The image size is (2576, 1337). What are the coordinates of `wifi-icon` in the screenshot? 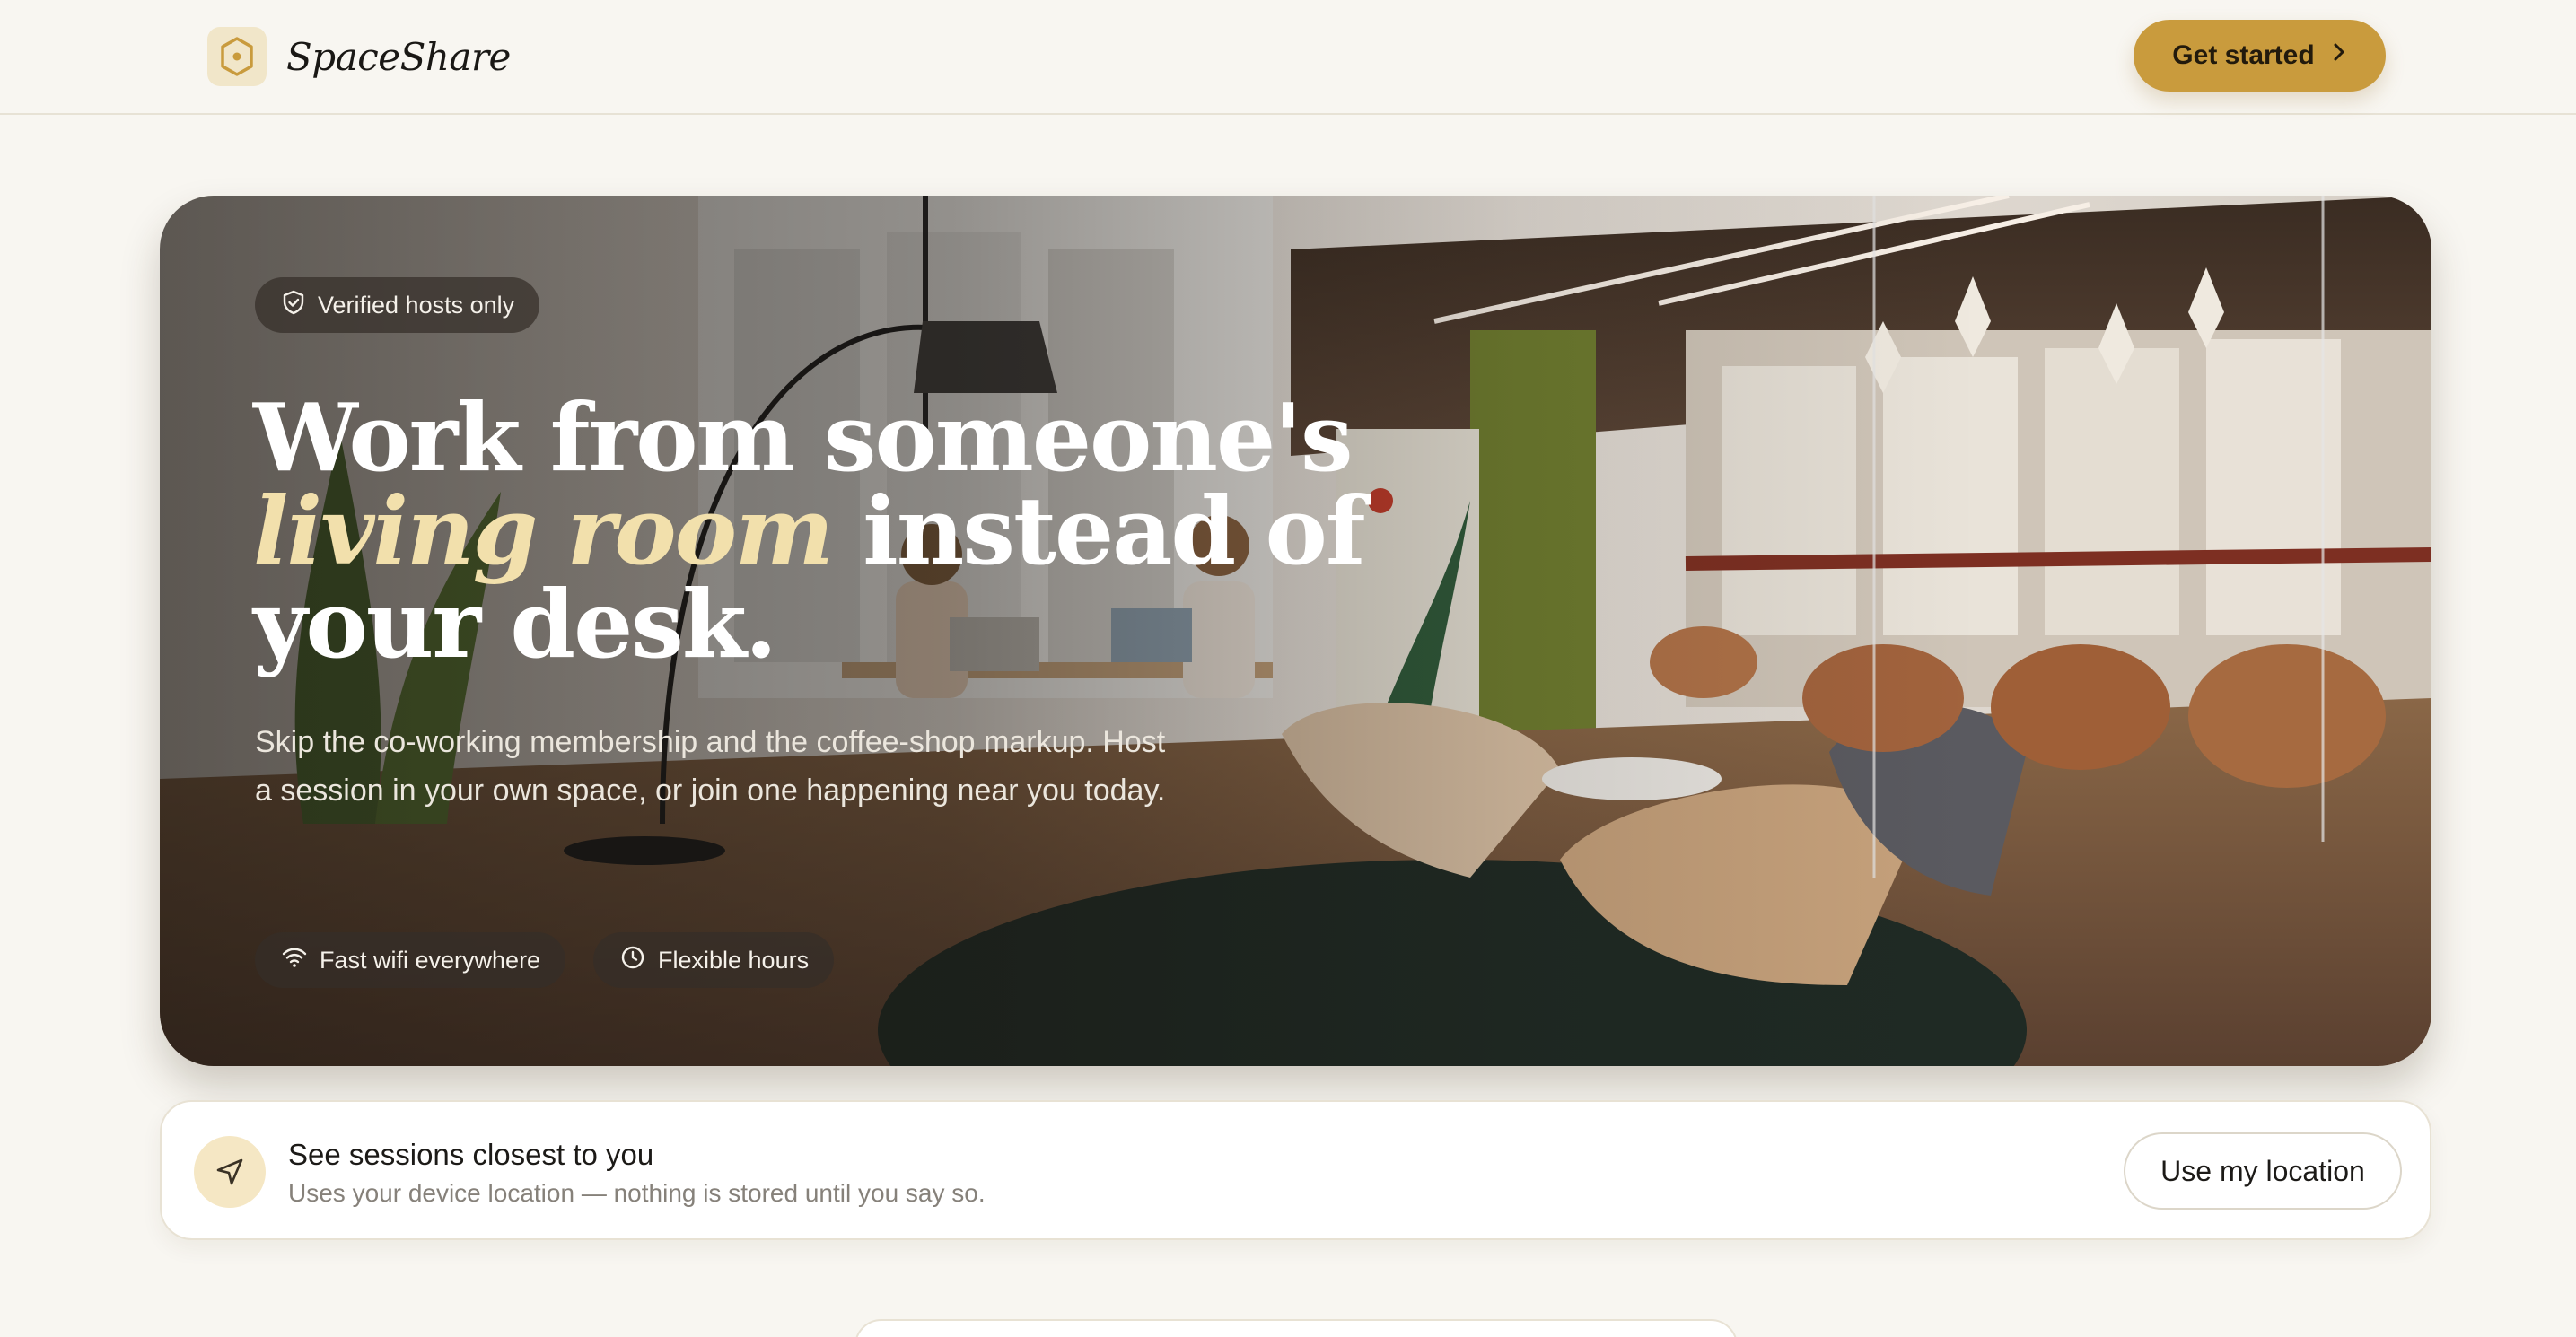 It's located at (294, 960).